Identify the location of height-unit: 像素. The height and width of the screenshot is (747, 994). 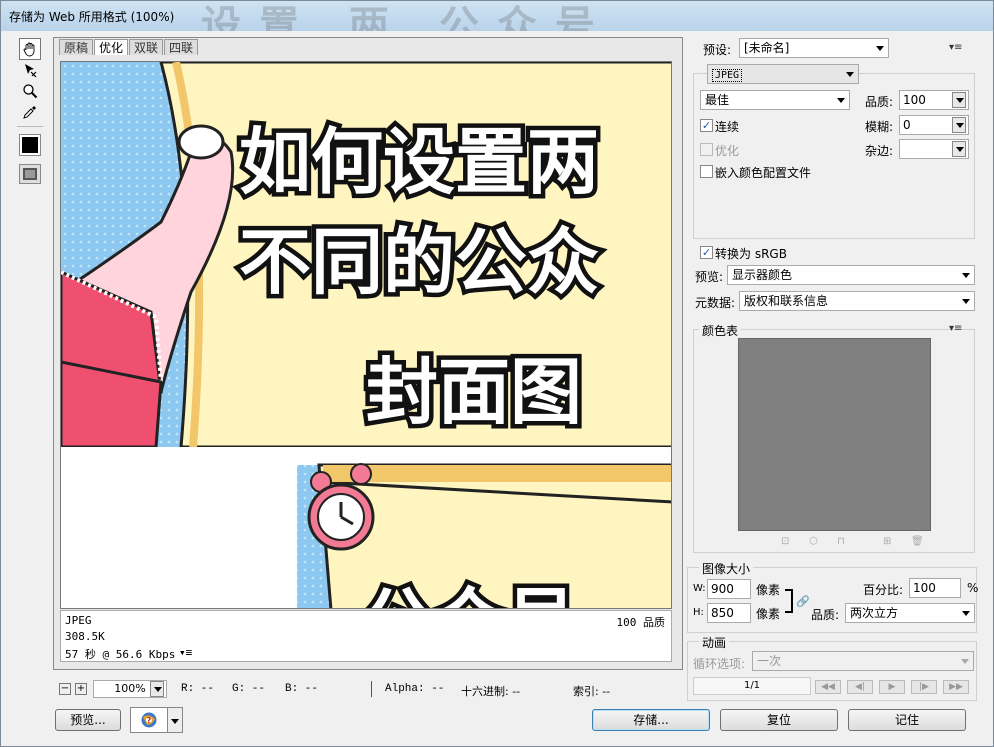
(768, 614).